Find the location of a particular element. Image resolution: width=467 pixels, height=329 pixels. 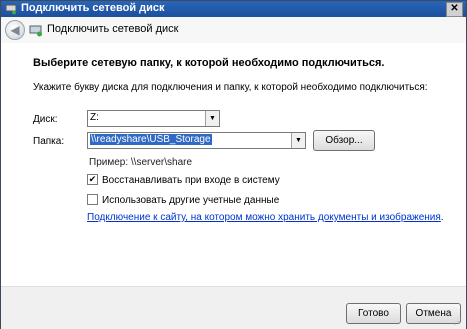

link-suffix: . is located at coordinates (442, 217).